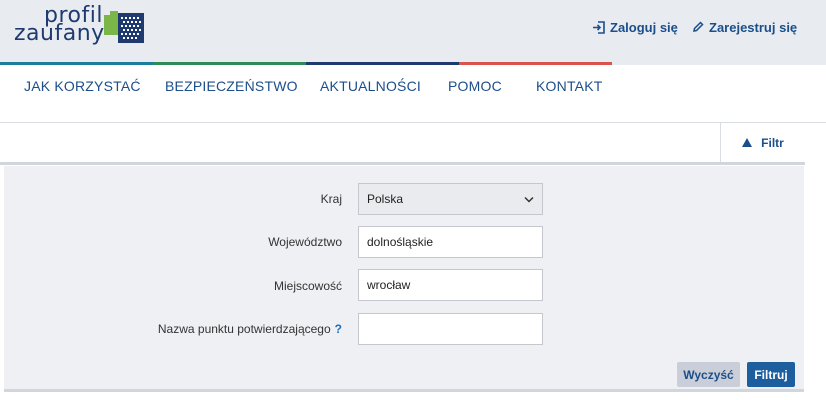 The width and height of the screenshot is (826, 400). What do you see at coordinates (753, 27) in the screenshot?
I see `register-label: Zarejestruj się` at bounding box center [753, 27].